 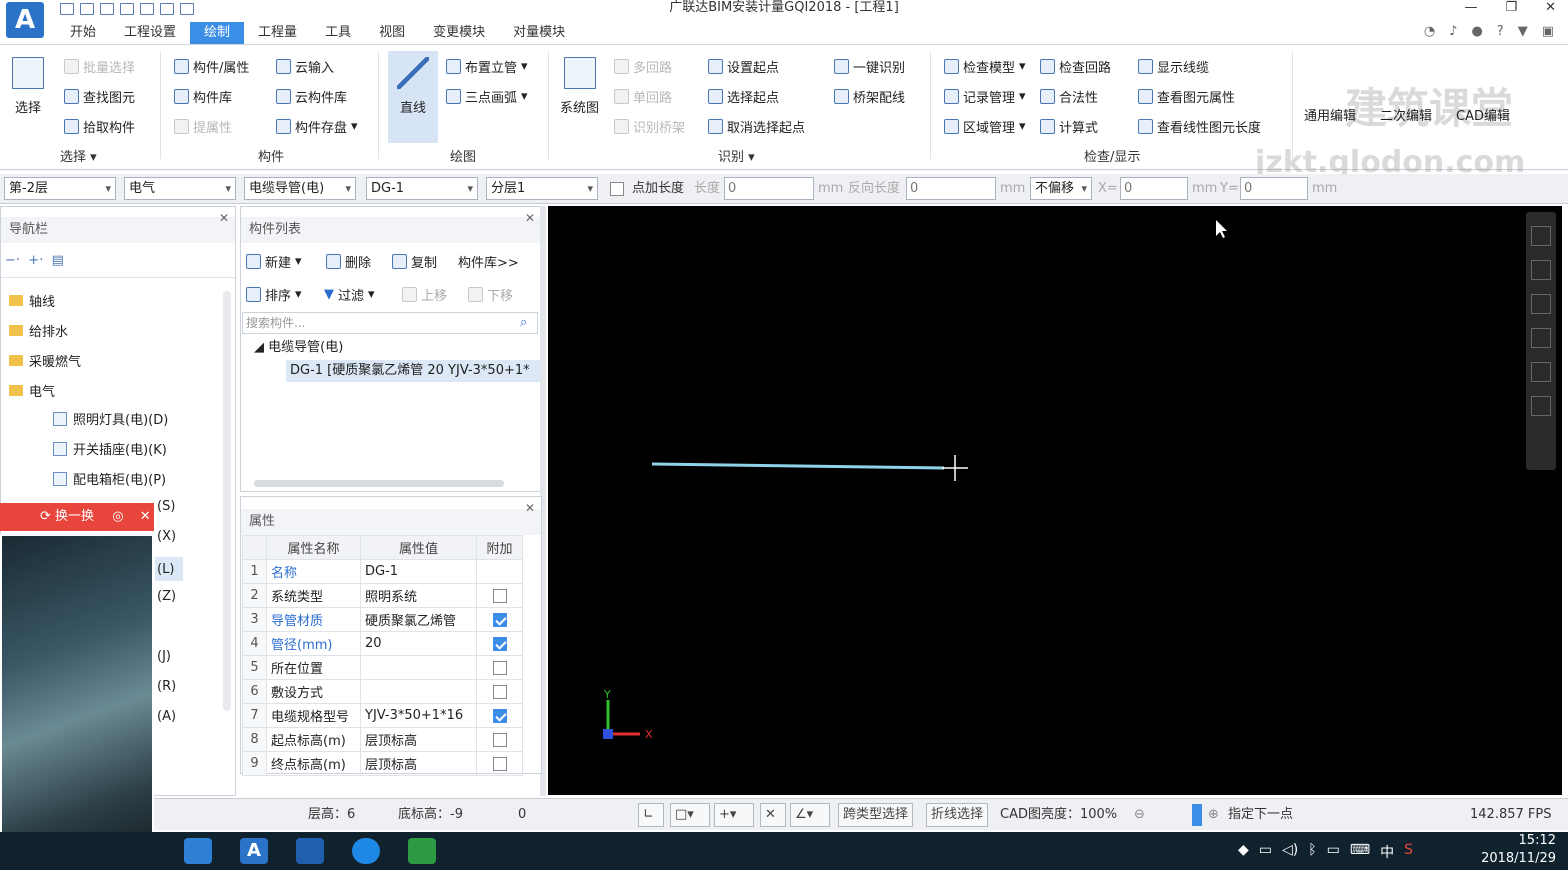 What do you see at coordinates (32, 300) in the screenshot?
I see `nav-item-axis: 轴线` at bounding box center [32, 300].